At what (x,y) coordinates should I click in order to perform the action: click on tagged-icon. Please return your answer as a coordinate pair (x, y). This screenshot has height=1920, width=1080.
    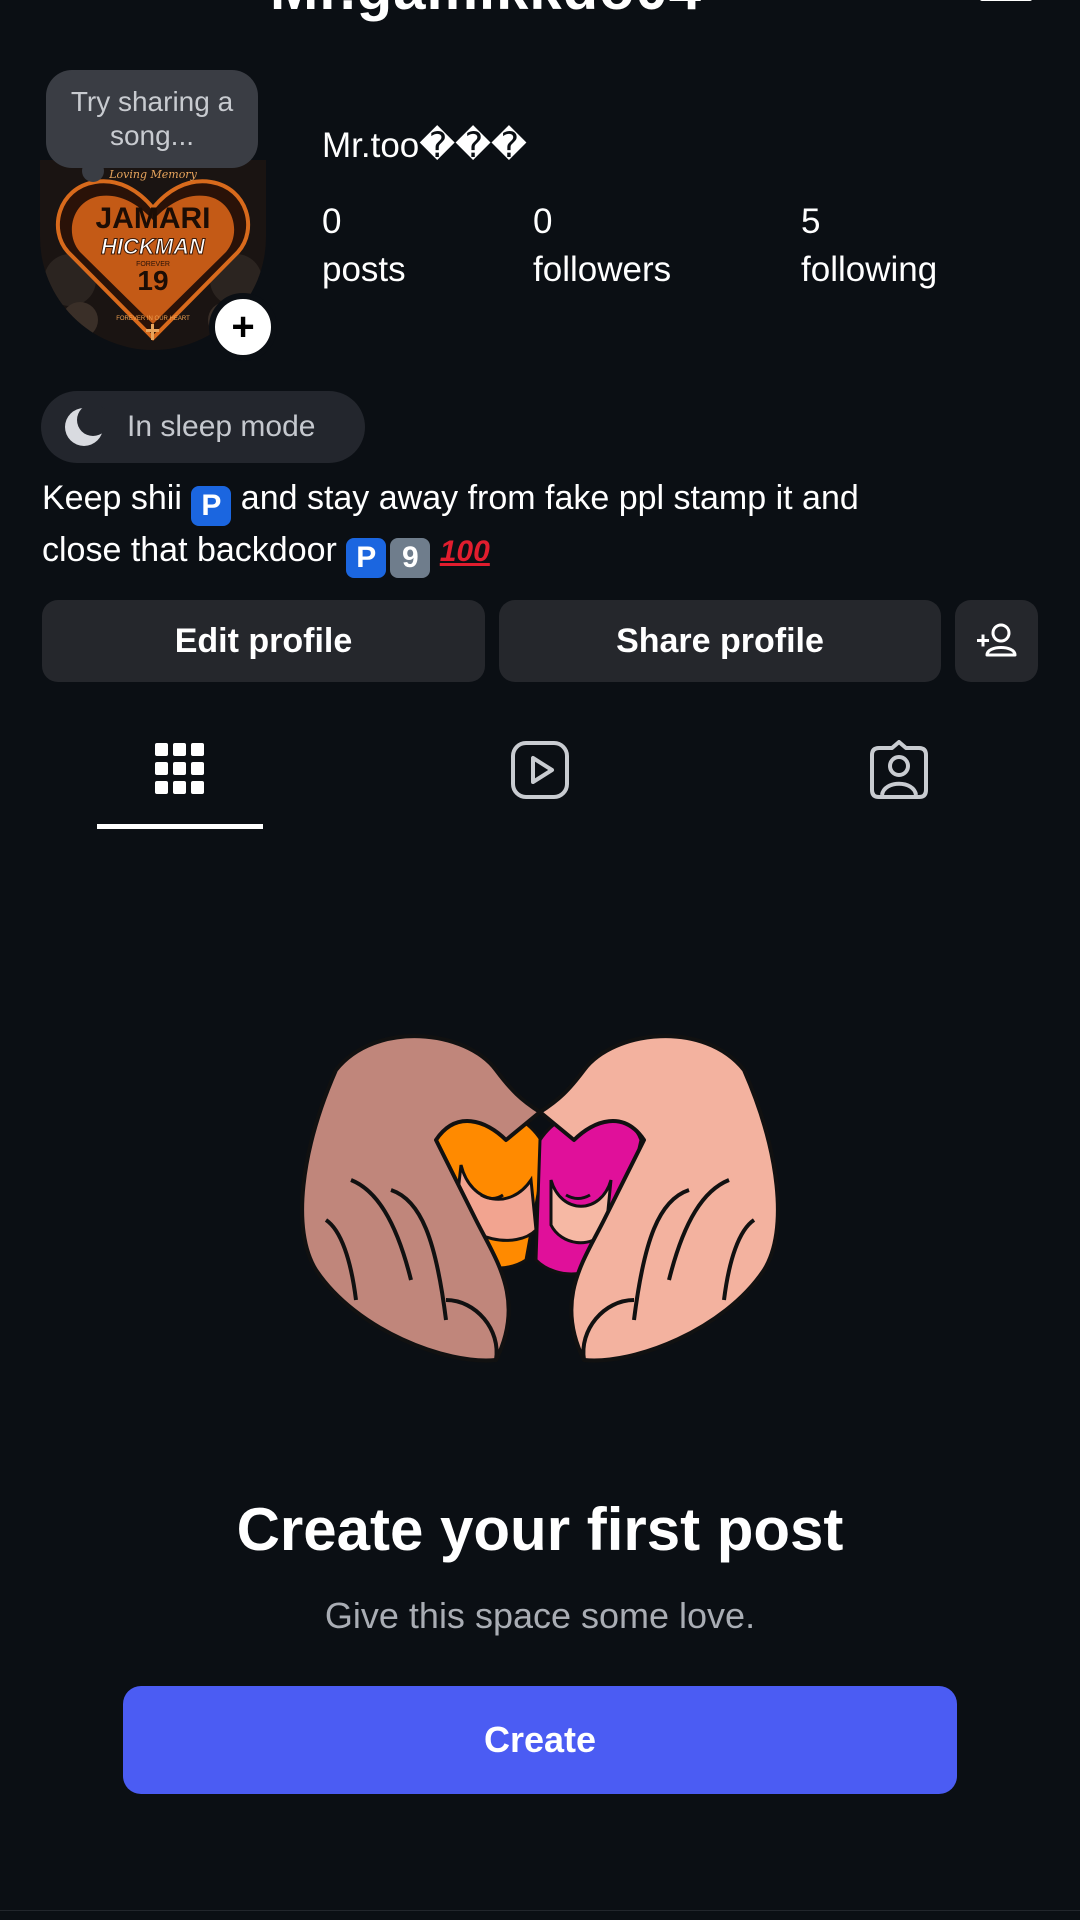
    Looking at the image, I should click on (899, 769).